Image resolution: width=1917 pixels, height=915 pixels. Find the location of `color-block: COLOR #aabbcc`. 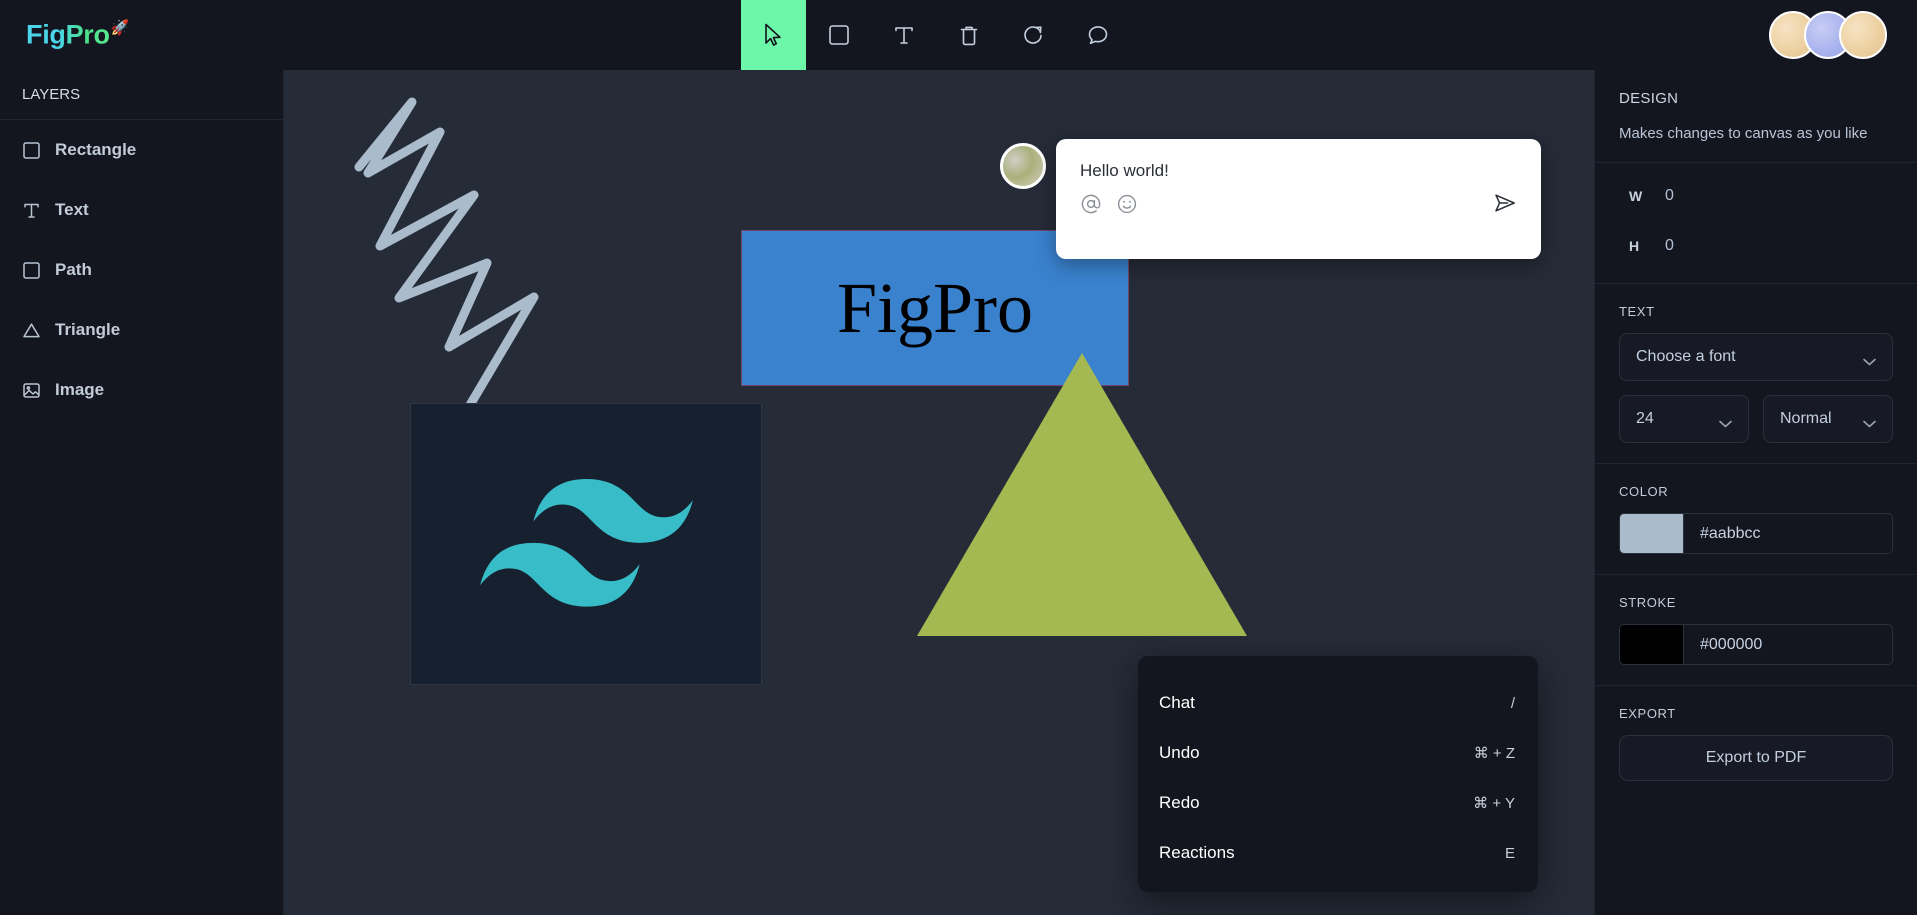

color-block: COLOR #aabbcc is located at coordinates (1756, 519).